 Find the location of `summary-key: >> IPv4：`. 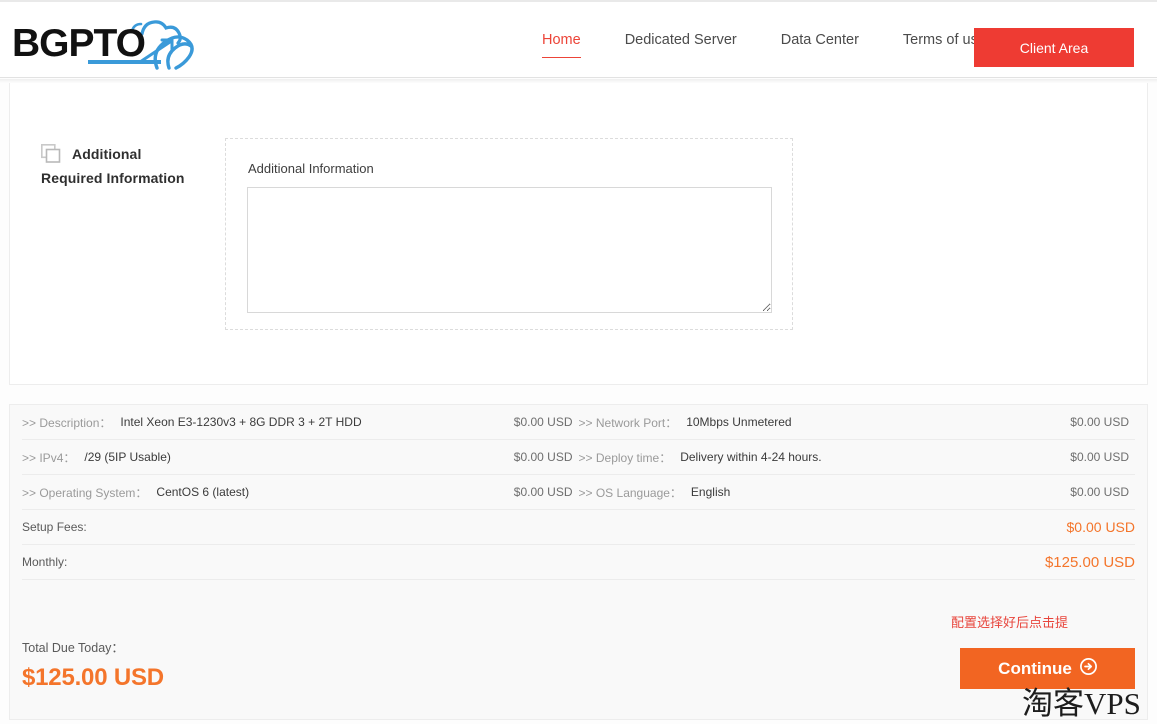

summary-key: >> IPv4： is located at coordinates (49, 457).